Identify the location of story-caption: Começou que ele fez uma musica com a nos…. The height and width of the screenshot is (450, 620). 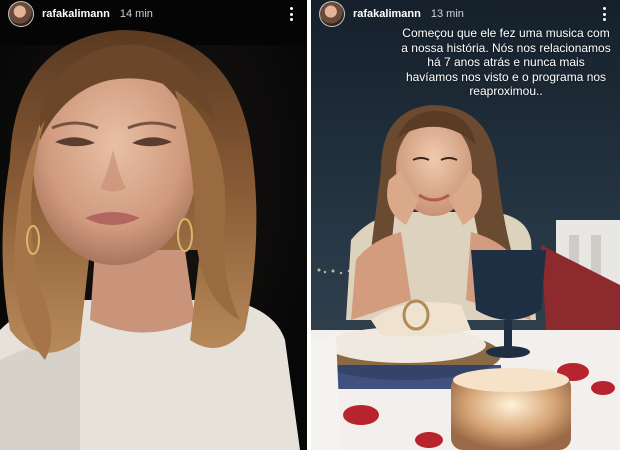
(506, 62).